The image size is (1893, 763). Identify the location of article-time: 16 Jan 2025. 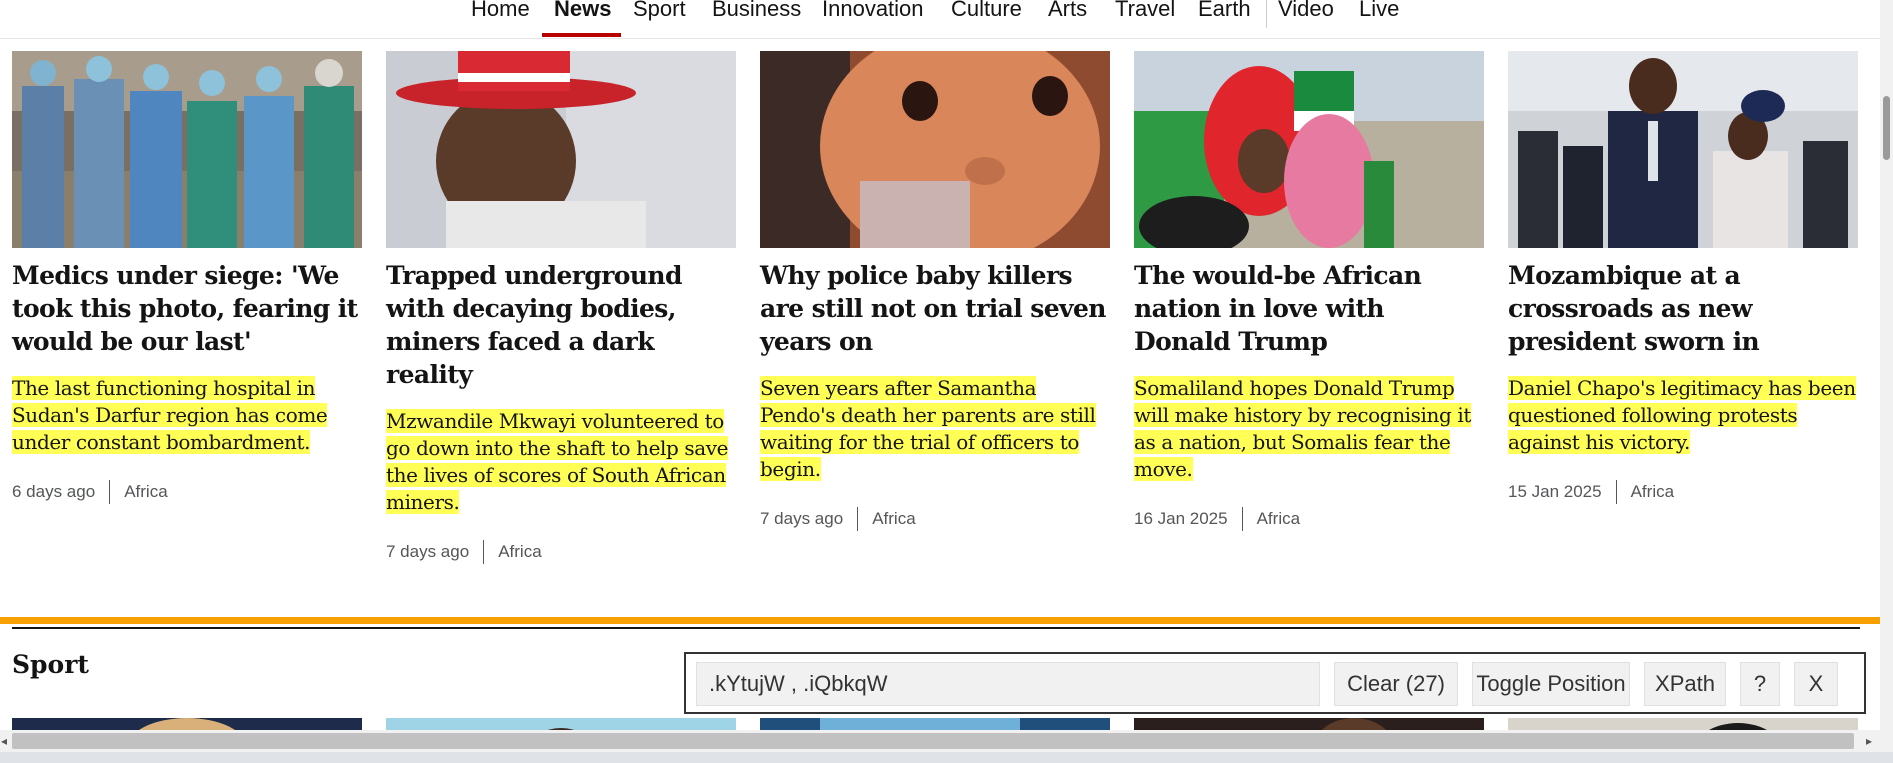
(1181, 518).